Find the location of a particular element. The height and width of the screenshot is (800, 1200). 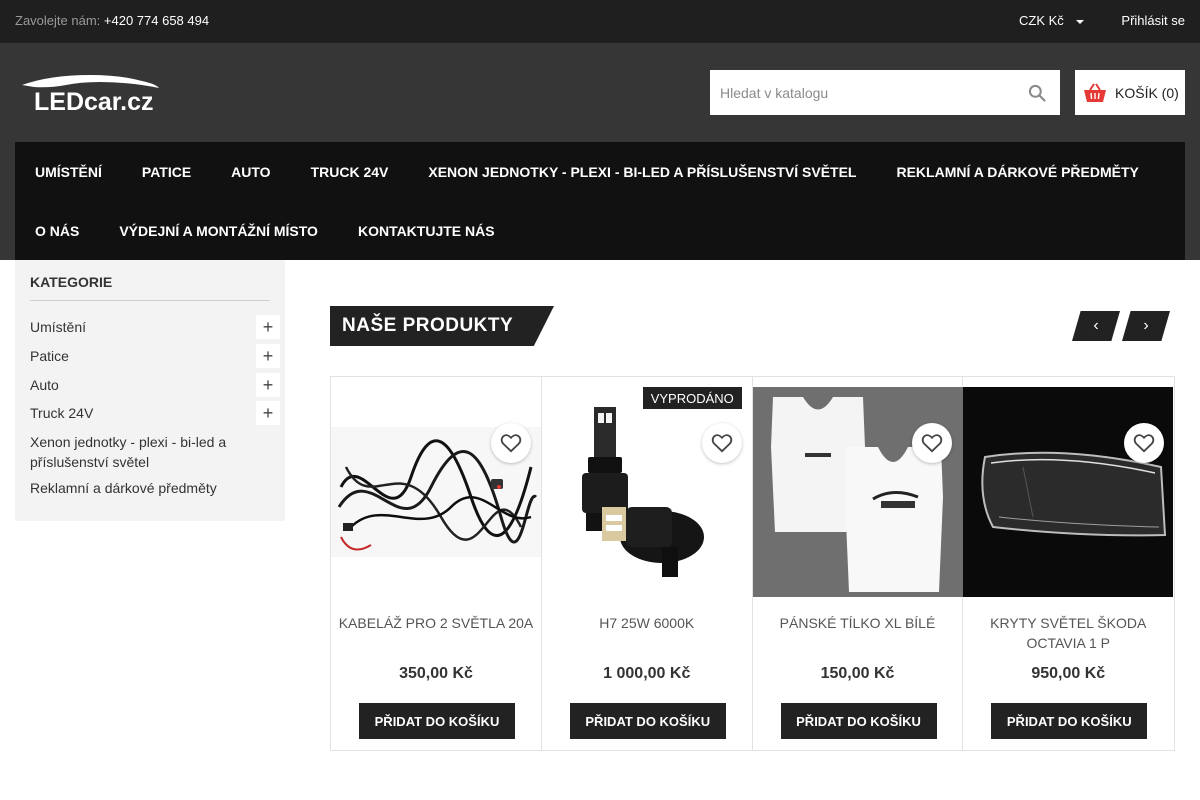

nav-item-o-nas: O NÁS is located at coordinates (57, 230).